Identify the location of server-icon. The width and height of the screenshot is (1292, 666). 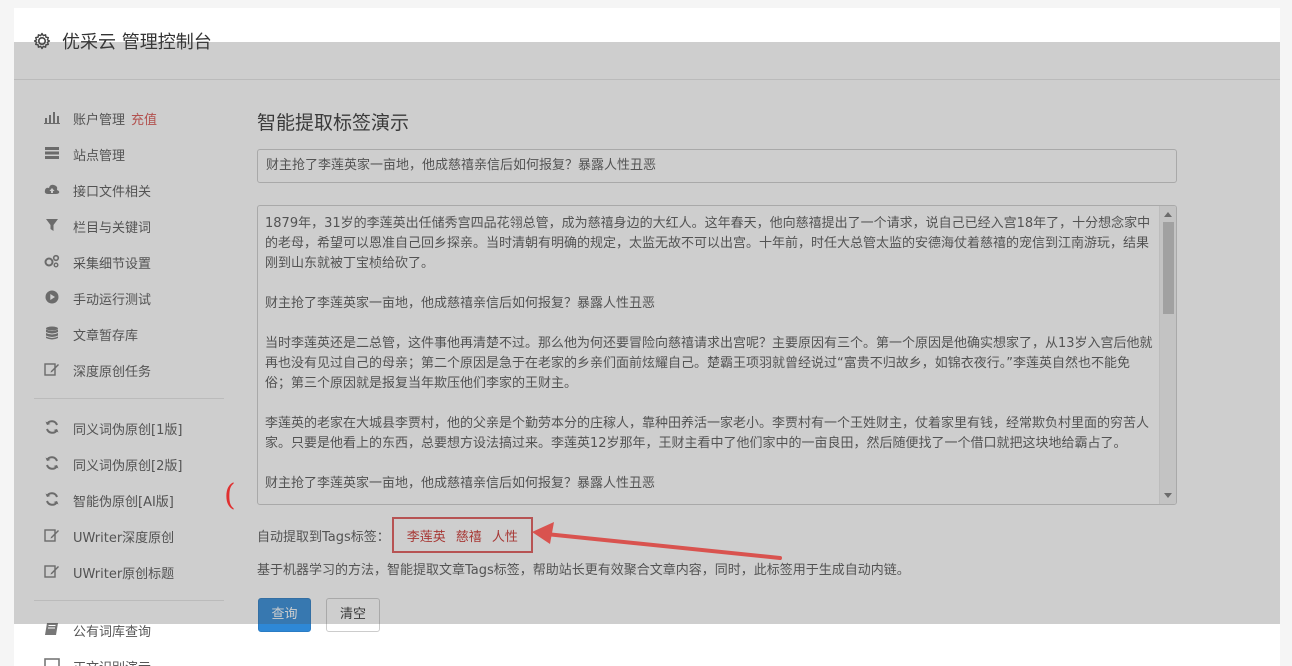
(52, 154).